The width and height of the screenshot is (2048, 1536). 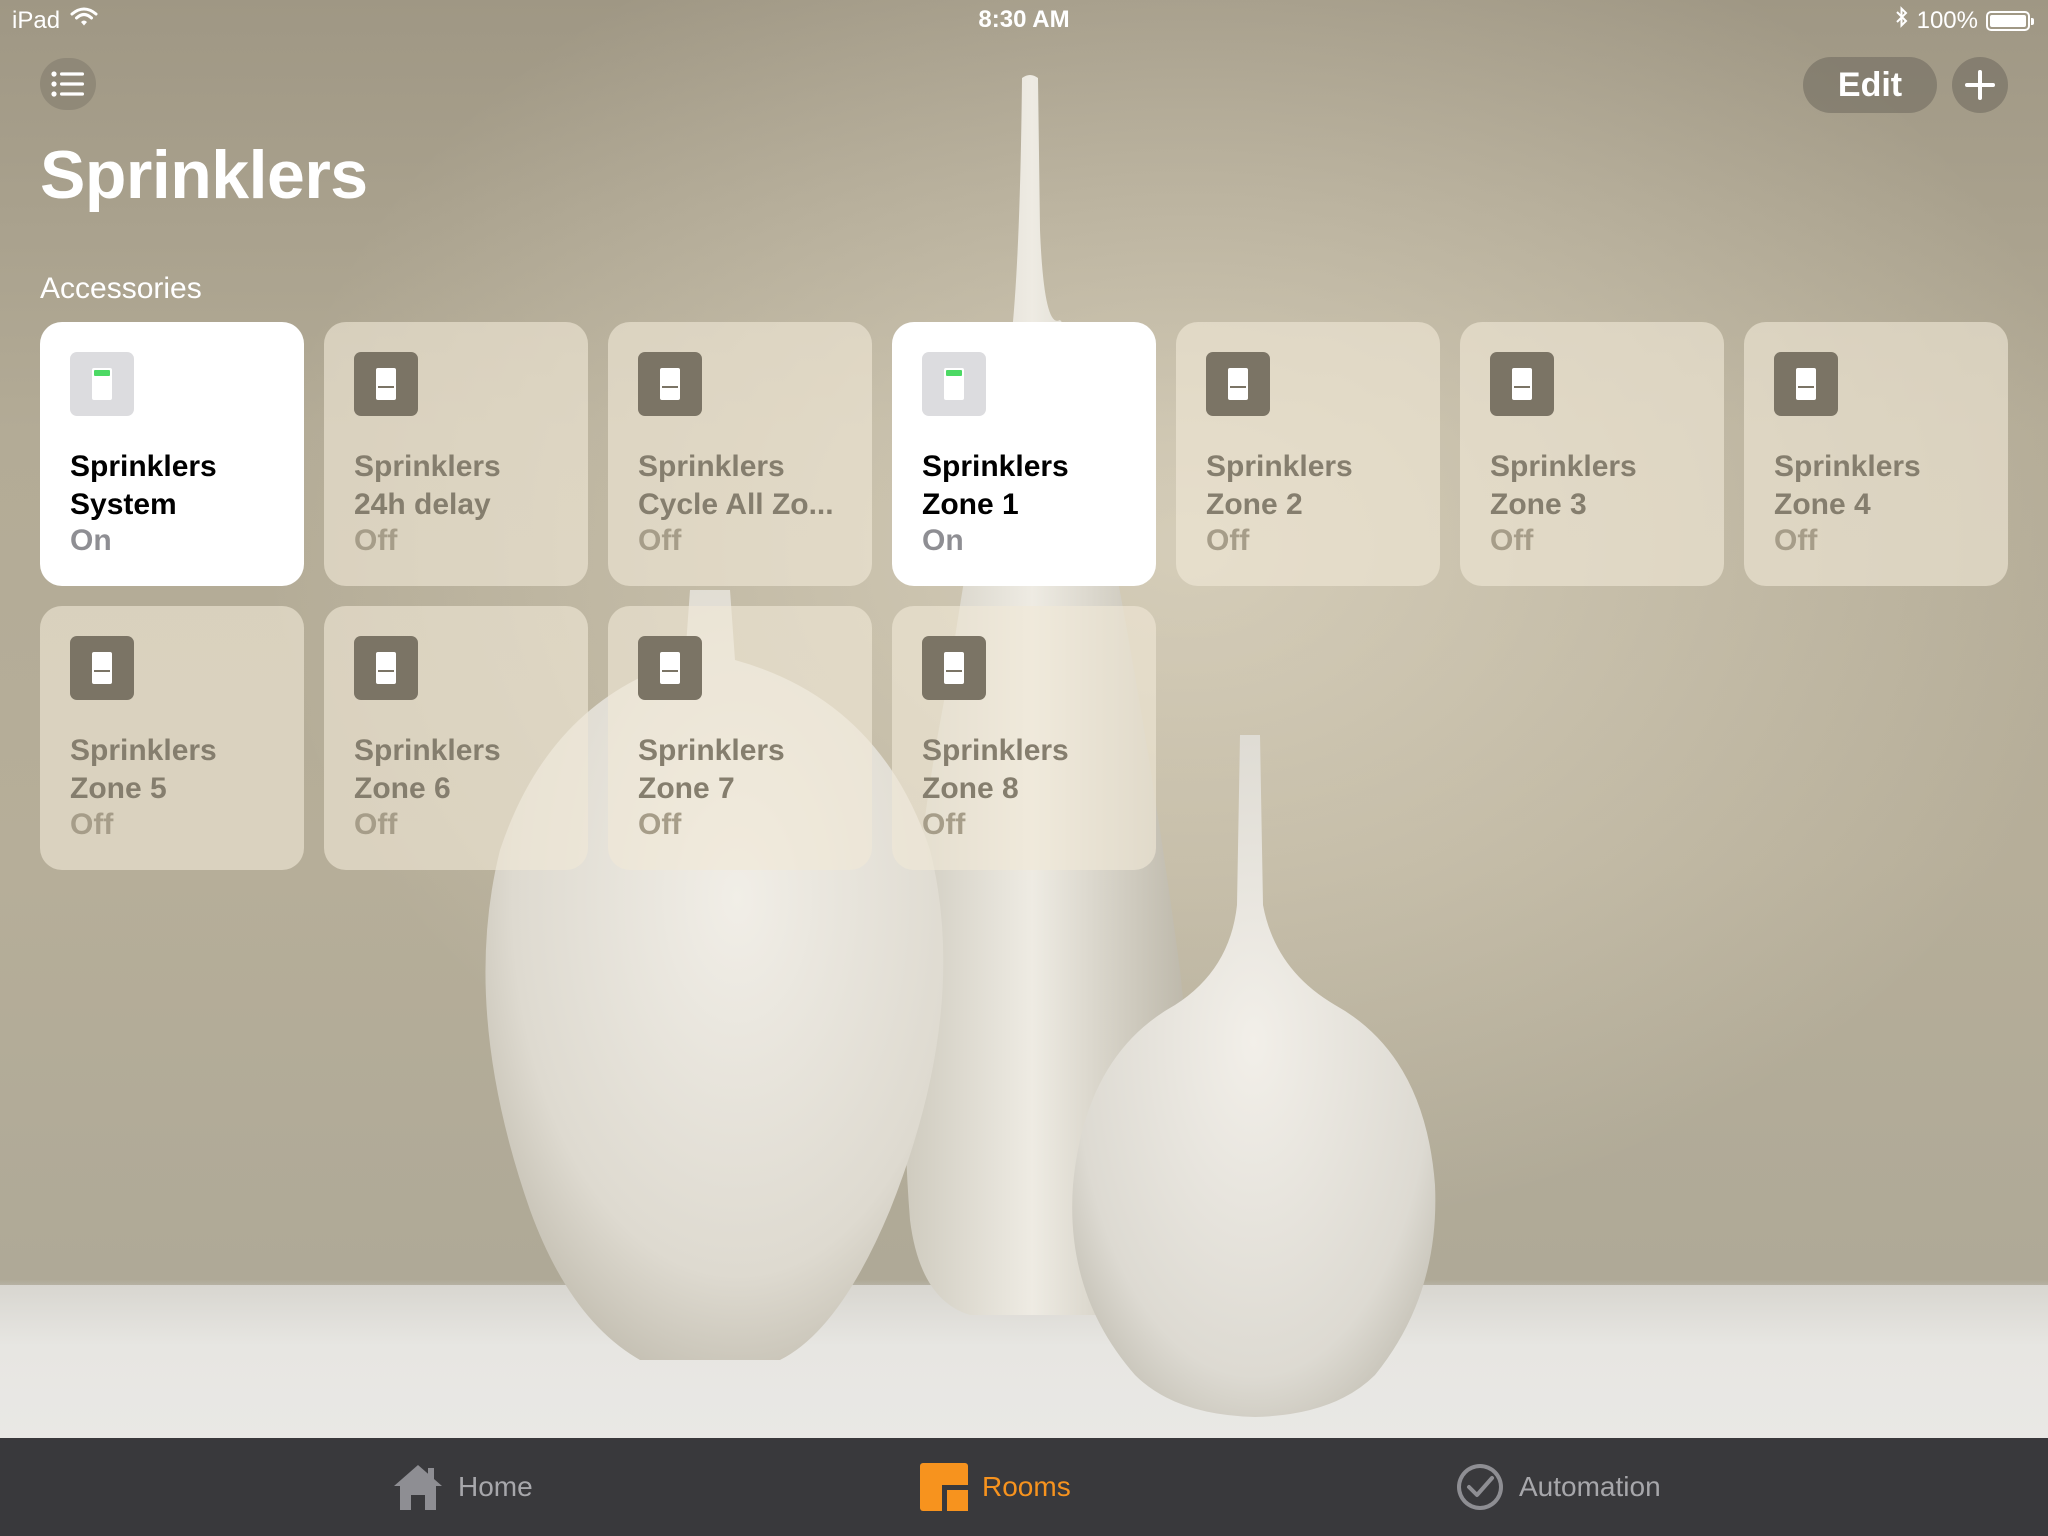 I want to click on accessory-name-line2: Zone 2, so click(x=1254, y=504).